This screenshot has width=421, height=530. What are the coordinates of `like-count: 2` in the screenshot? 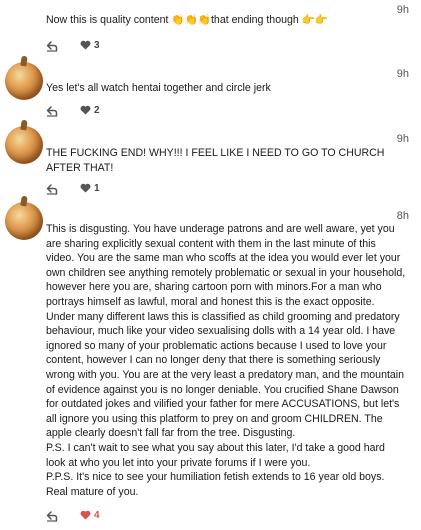 It's located at (97, 110).